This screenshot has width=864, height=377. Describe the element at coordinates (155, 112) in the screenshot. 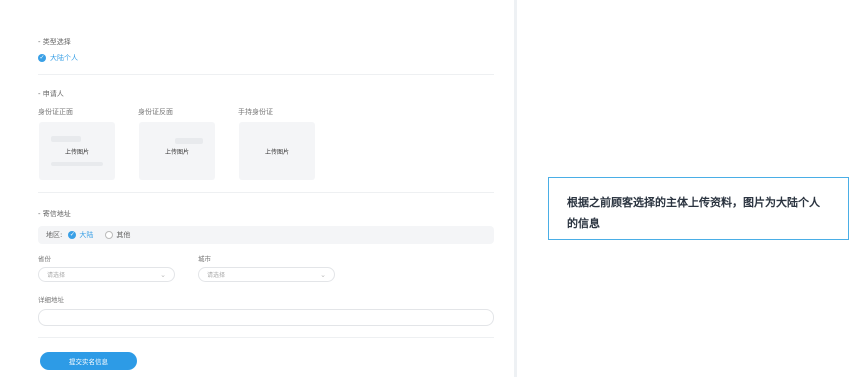

I see `upload-label-id-back: 身份证反面` at that location.